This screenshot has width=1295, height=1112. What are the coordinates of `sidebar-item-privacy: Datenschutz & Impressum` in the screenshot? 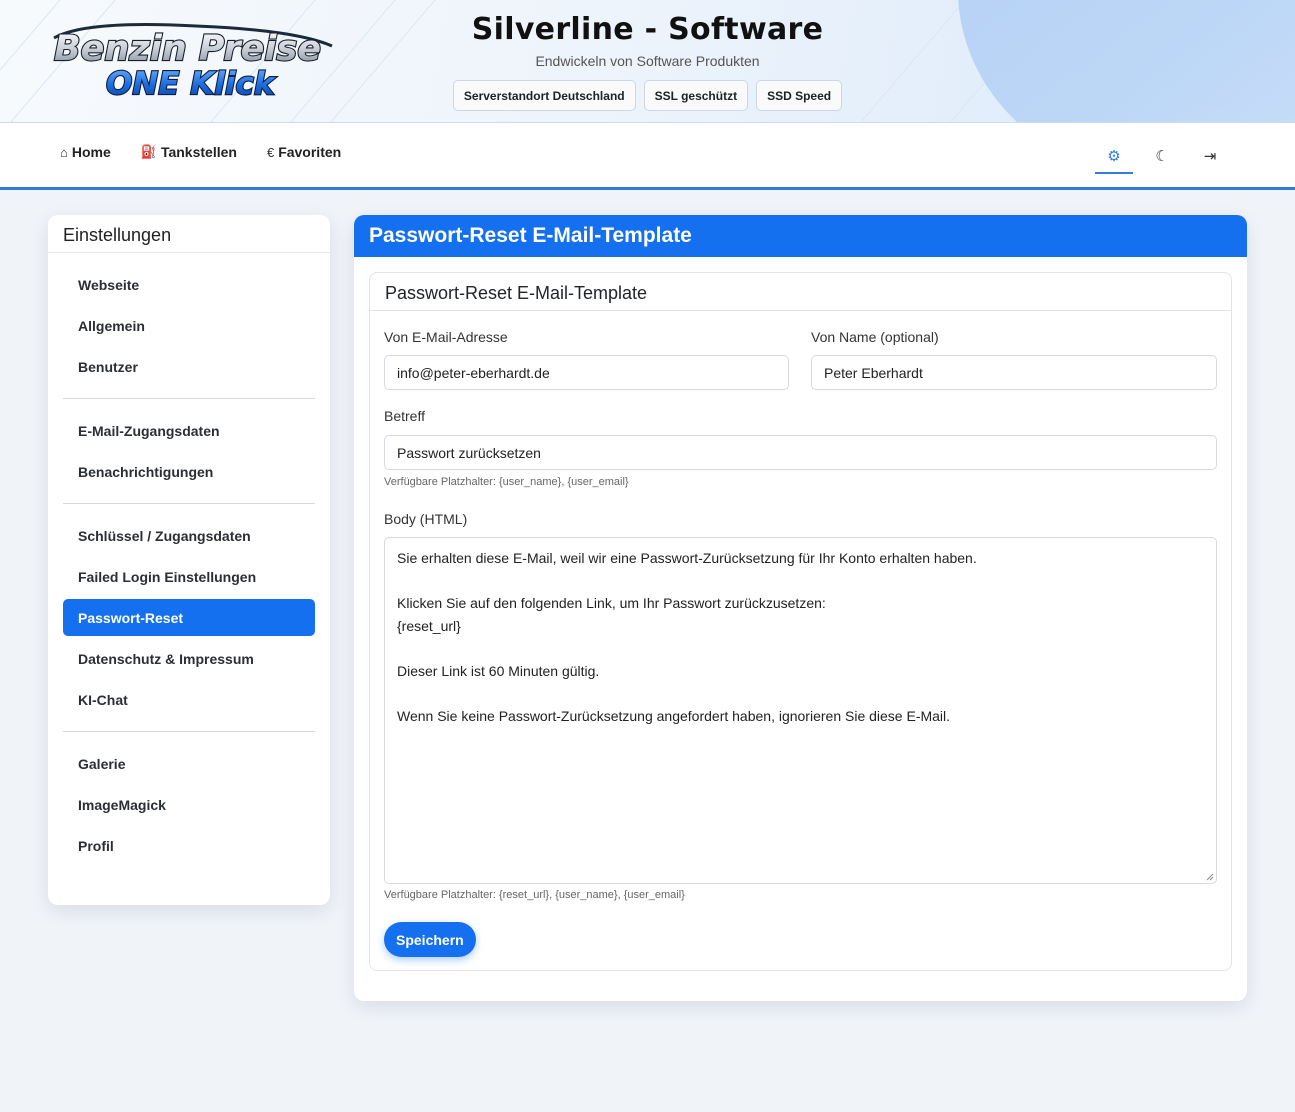 It's located at (189, 658).